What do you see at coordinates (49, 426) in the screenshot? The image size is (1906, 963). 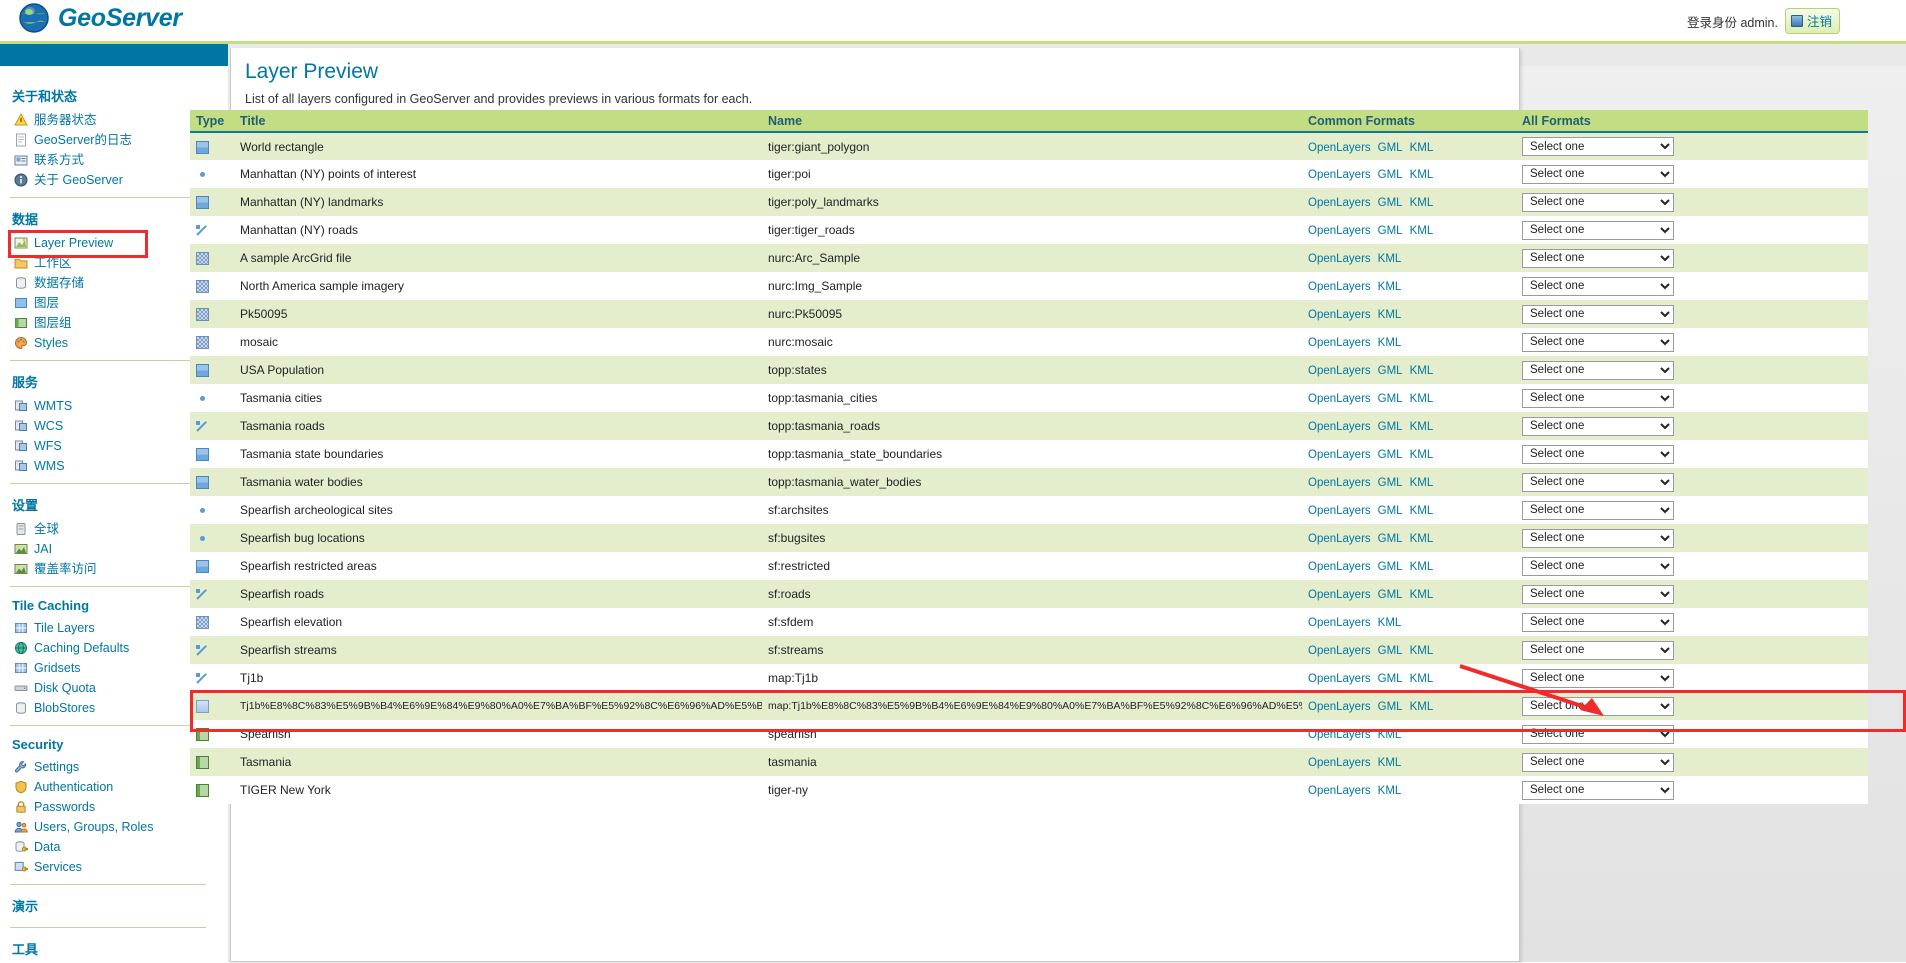 I see `sidebar-item-label: WCS` at bounding box center [49, 426].